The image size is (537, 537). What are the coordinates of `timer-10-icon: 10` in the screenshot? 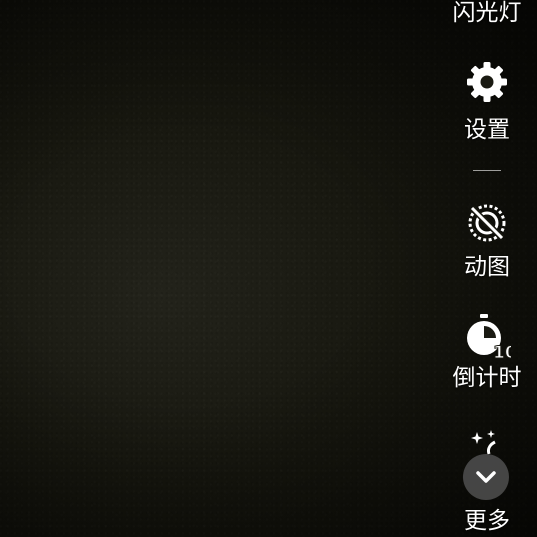 It's located at (489, 338).